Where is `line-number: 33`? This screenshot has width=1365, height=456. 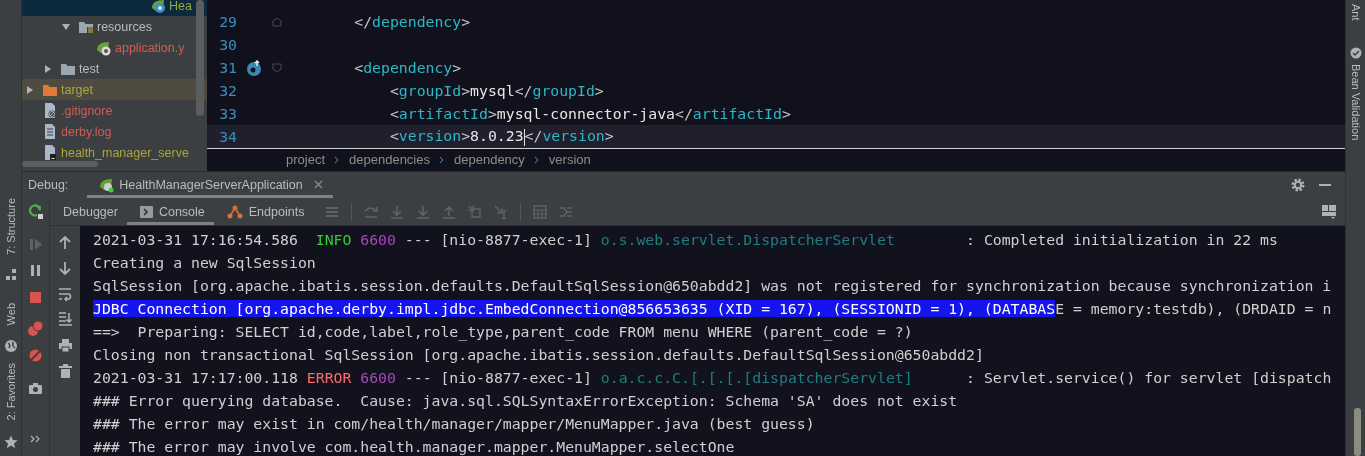 line-number: 33 is located at coordinates (227, 113).